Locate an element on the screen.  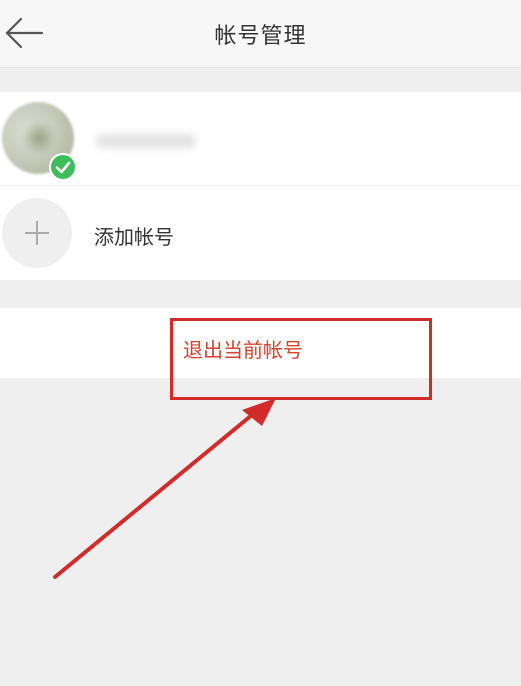
add-account-row: 添加帐号 is located at coordinates (260, 233).